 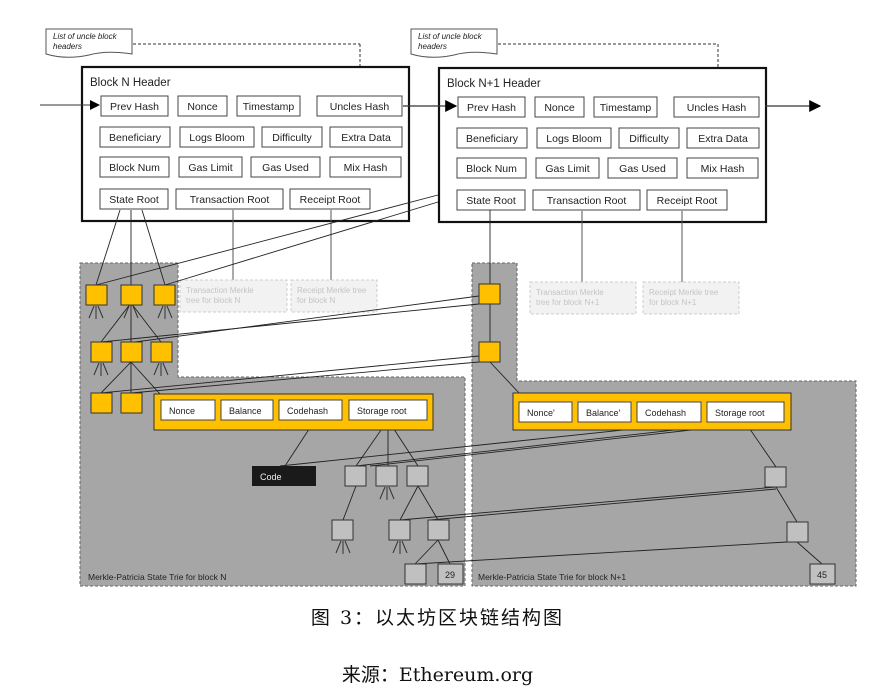 What do you see at coordinates (603, 413) in the screenshot?
I see `account-field-label: Balance'` at bounding box center [603, 413].